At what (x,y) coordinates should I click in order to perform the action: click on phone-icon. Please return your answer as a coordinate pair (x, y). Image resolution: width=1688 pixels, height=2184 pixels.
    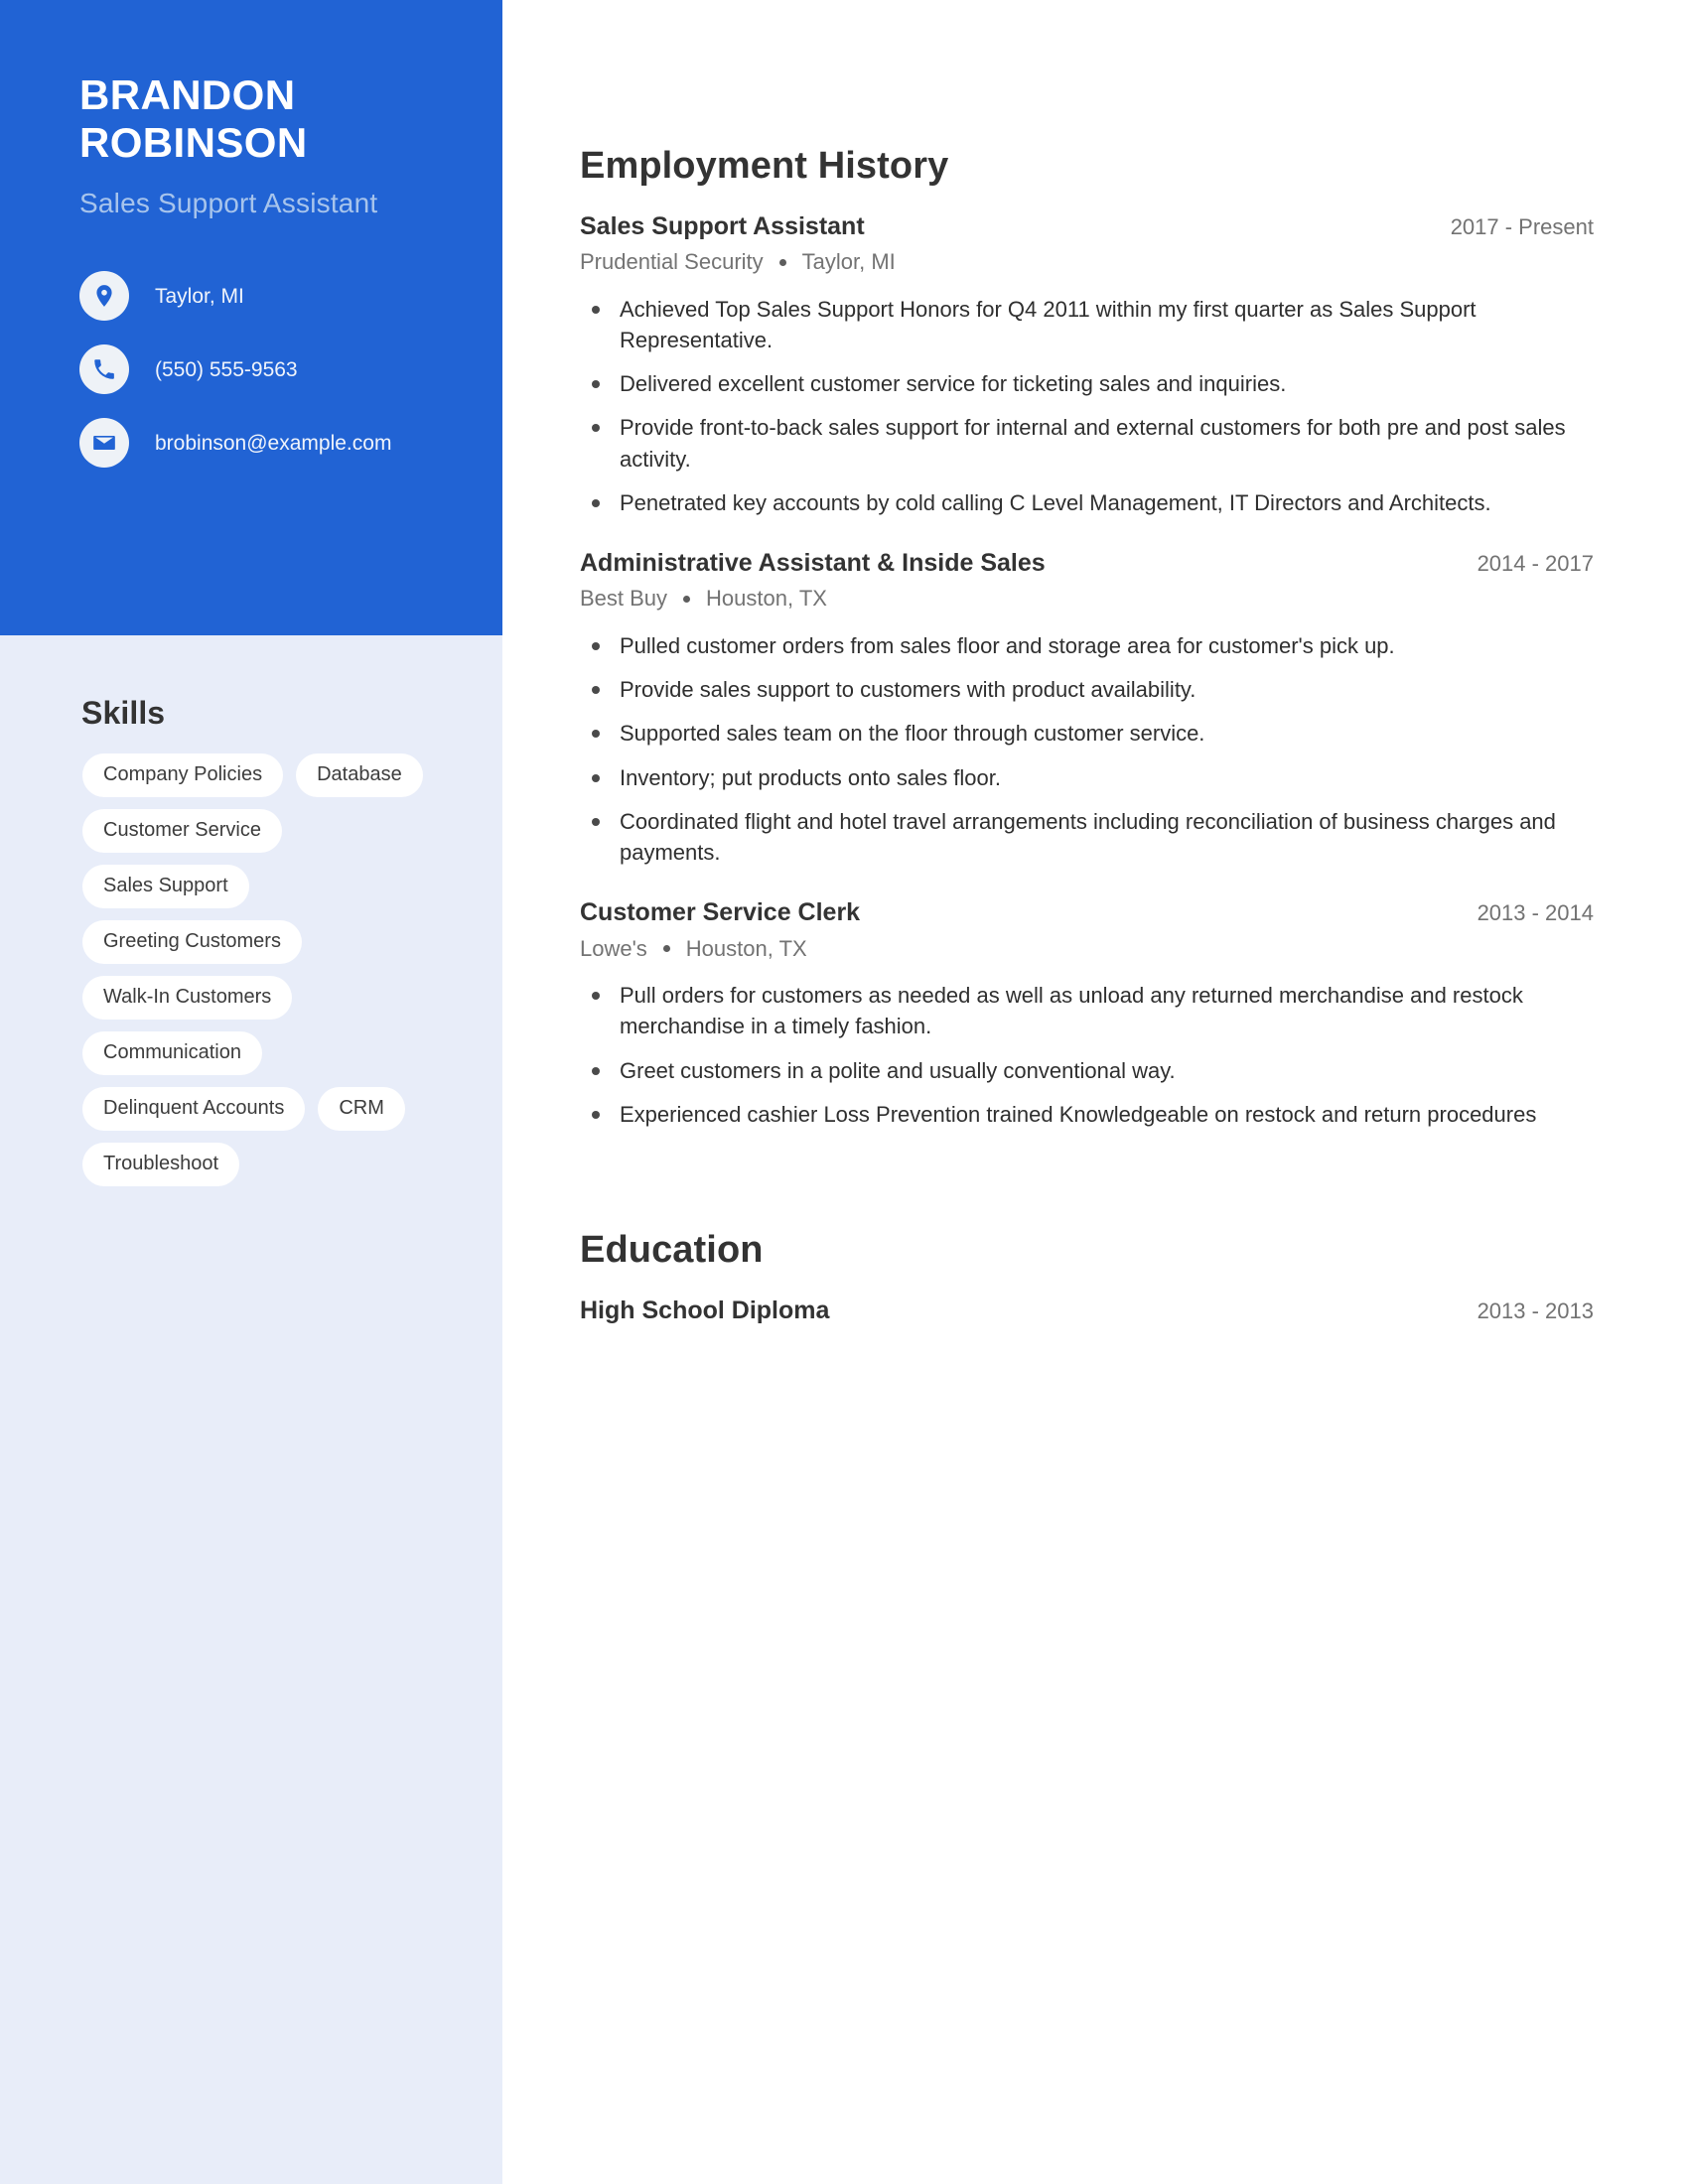
    Looking at the image, I should click on (104, 369).